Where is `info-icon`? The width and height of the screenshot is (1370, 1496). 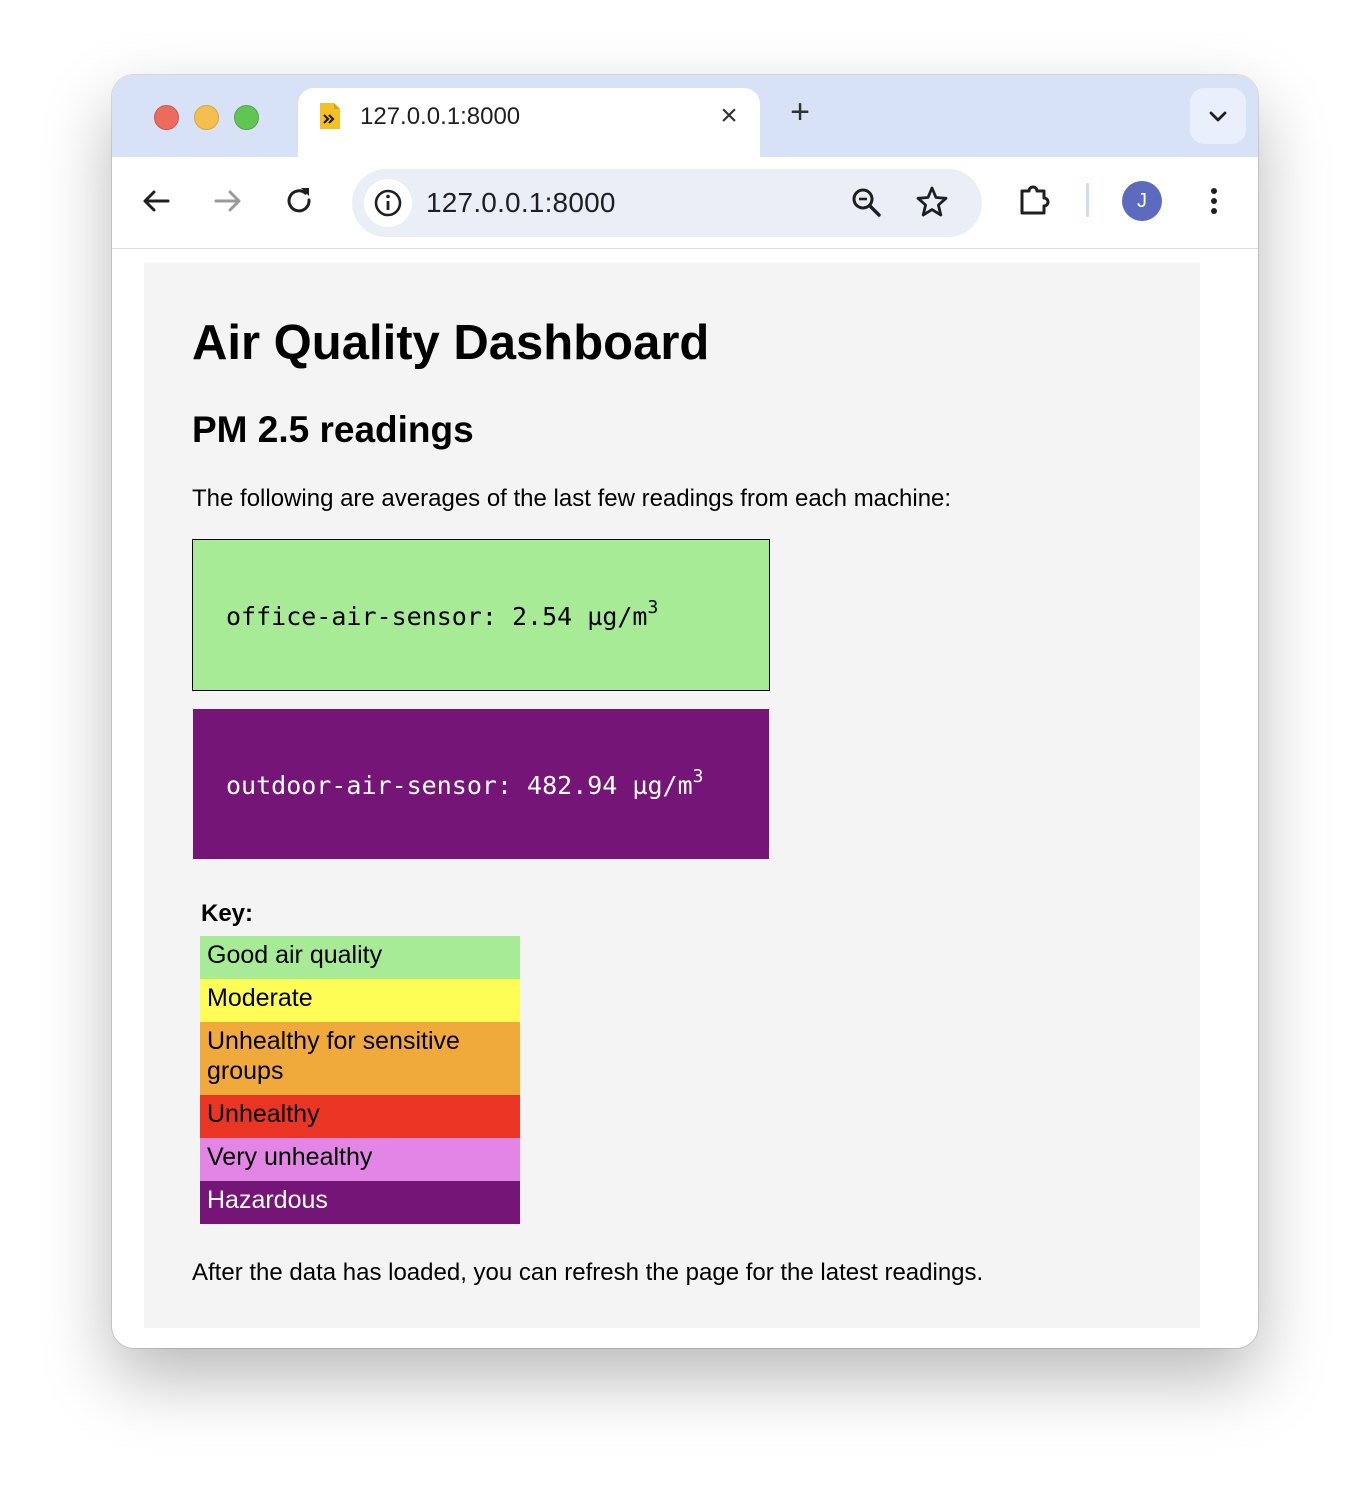
info-icon is located at coordinates (388, 203).